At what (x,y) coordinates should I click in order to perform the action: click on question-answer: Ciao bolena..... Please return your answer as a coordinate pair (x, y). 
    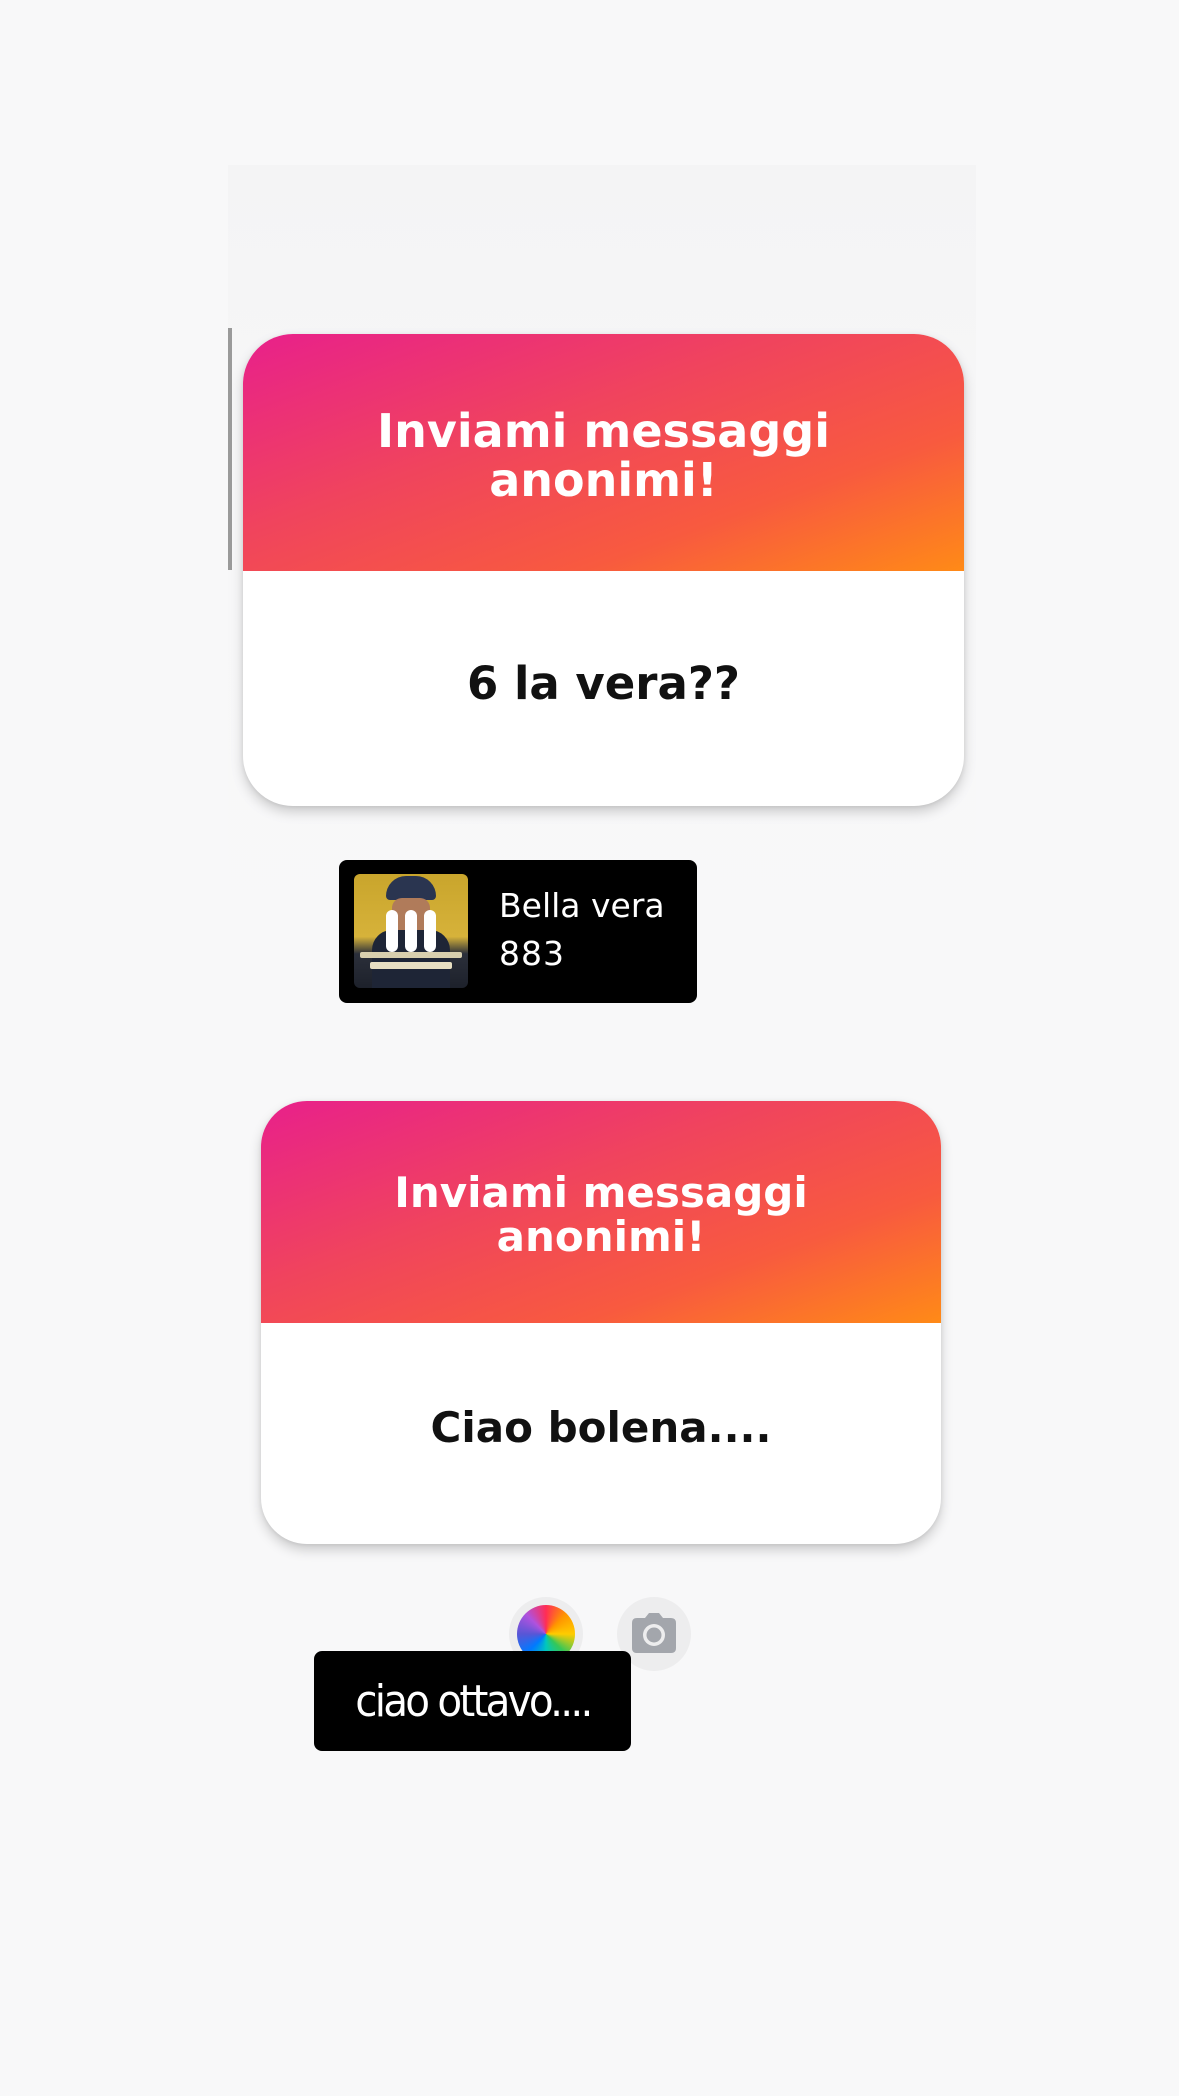
    Looking at the image, I should click on (601, 1427).